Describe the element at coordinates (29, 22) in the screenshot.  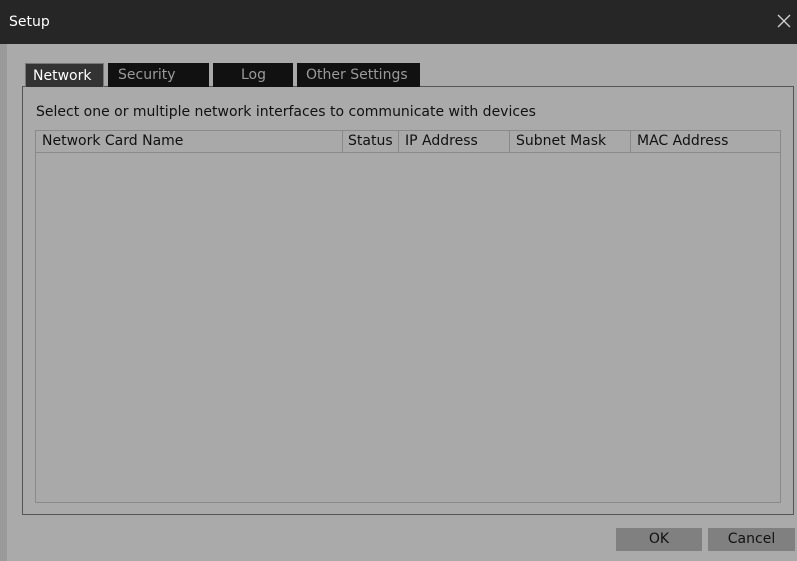
I see `window-title: Setup` at that location.